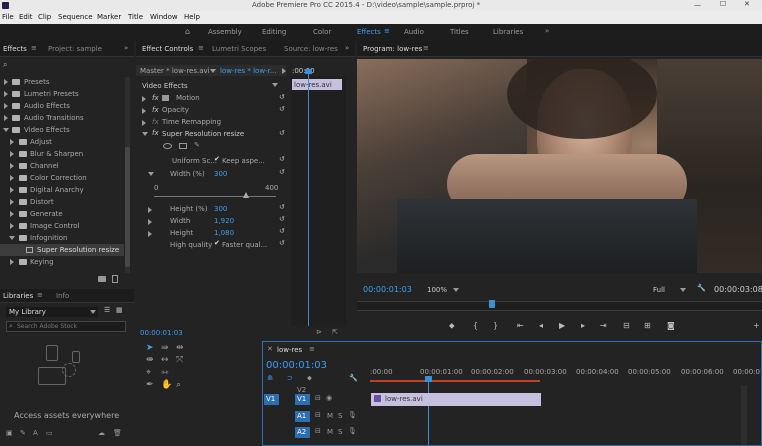  I want to click on zoom-tool-icon: ⌕, so click(178, 385).